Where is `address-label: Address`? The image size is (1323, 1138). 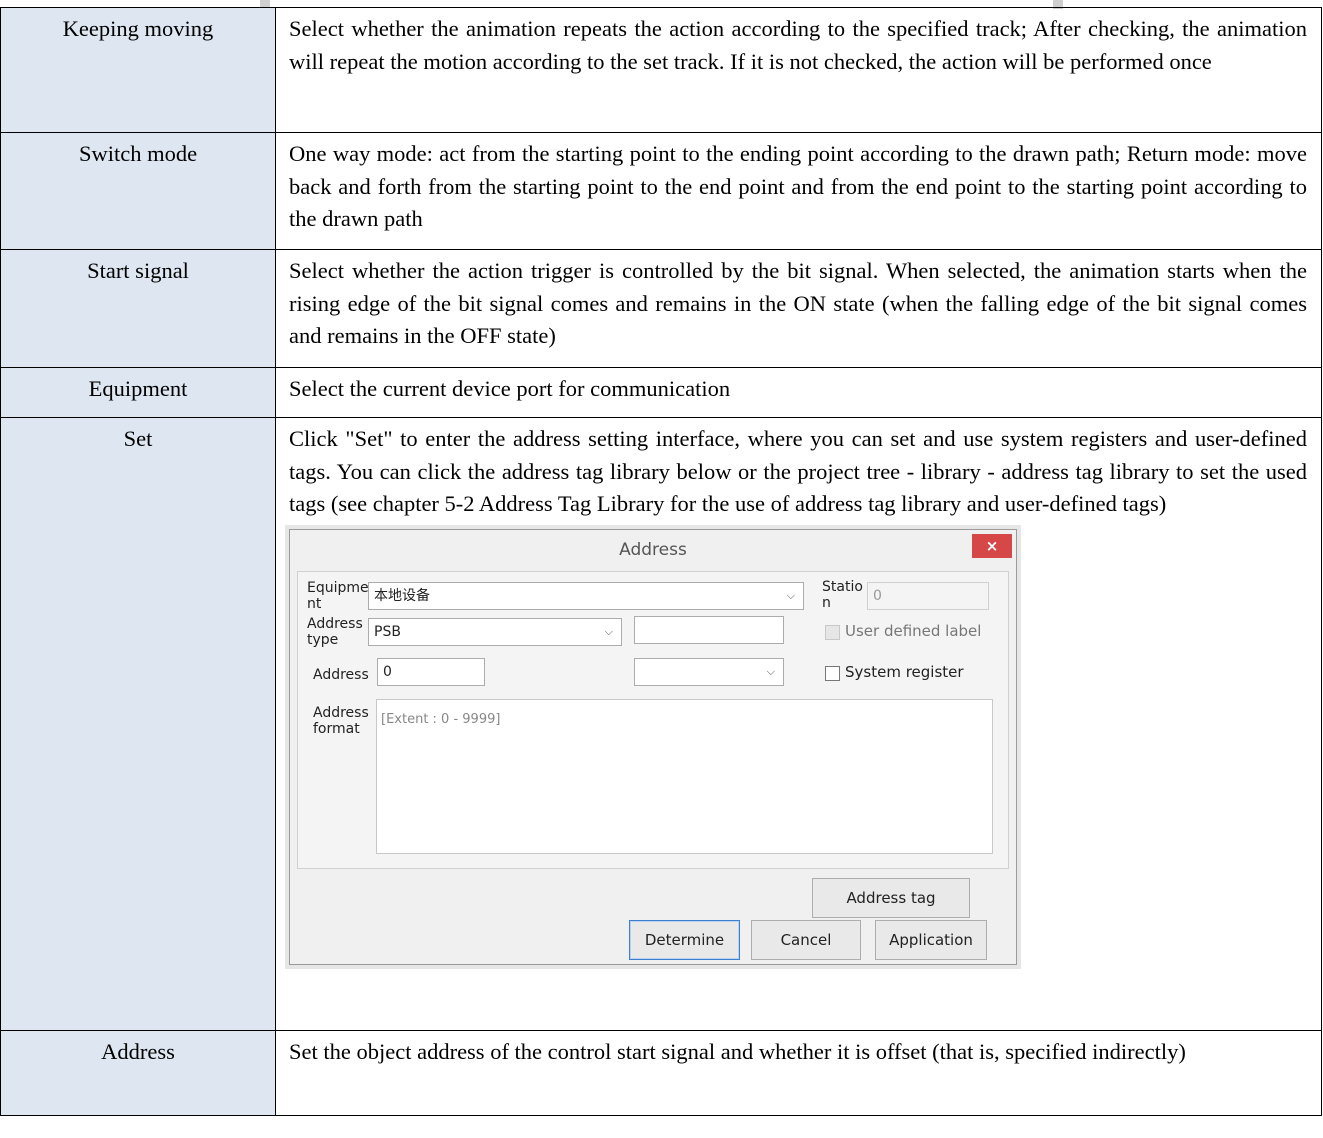
address-label: Address is located at coordinates (341, 674).